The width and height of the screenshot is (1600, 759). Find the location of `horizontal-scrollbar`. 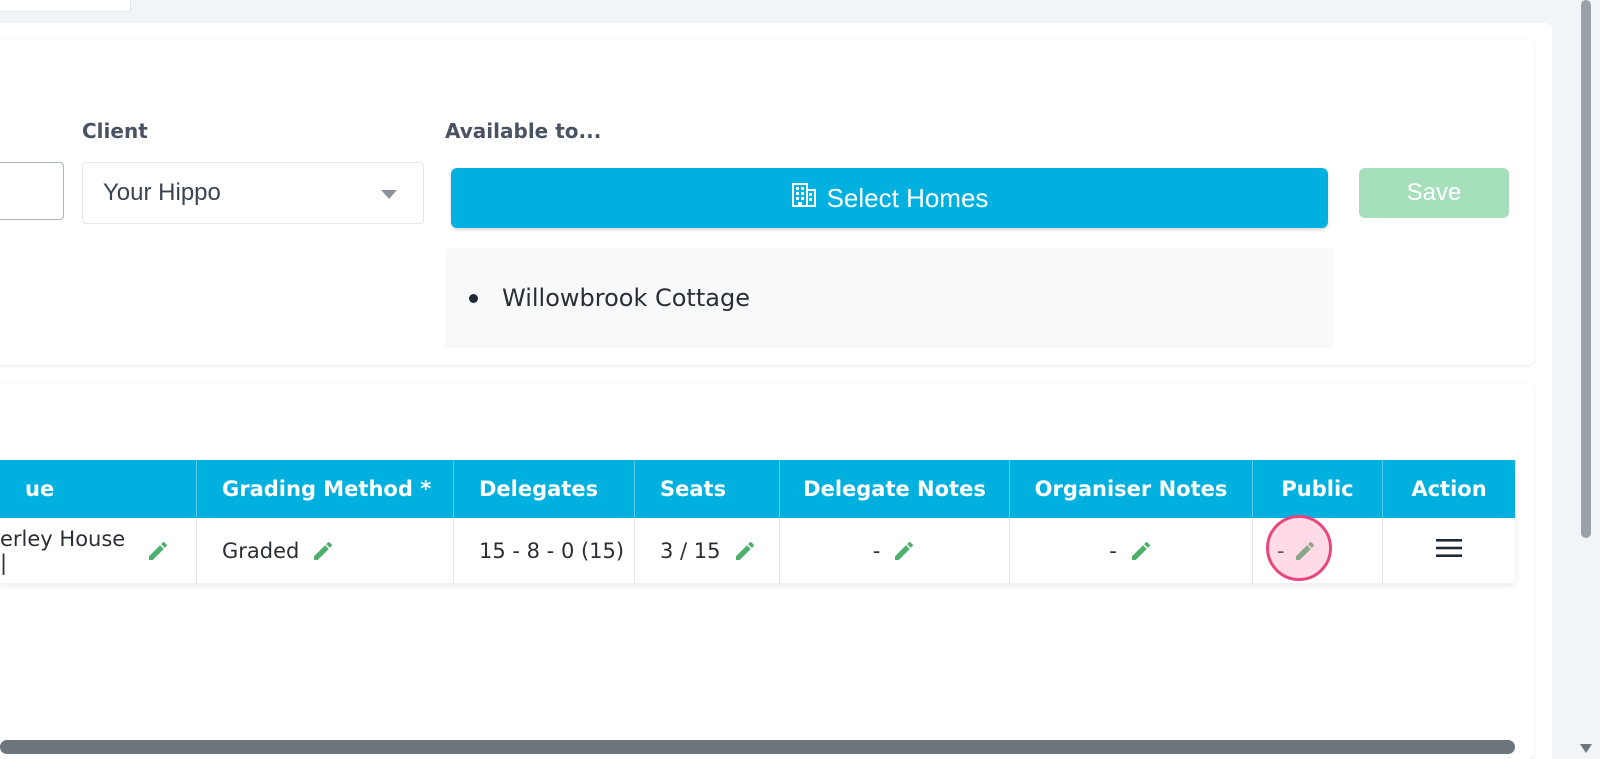

horizontal-scrollbar is located at coordinates (757, 747).